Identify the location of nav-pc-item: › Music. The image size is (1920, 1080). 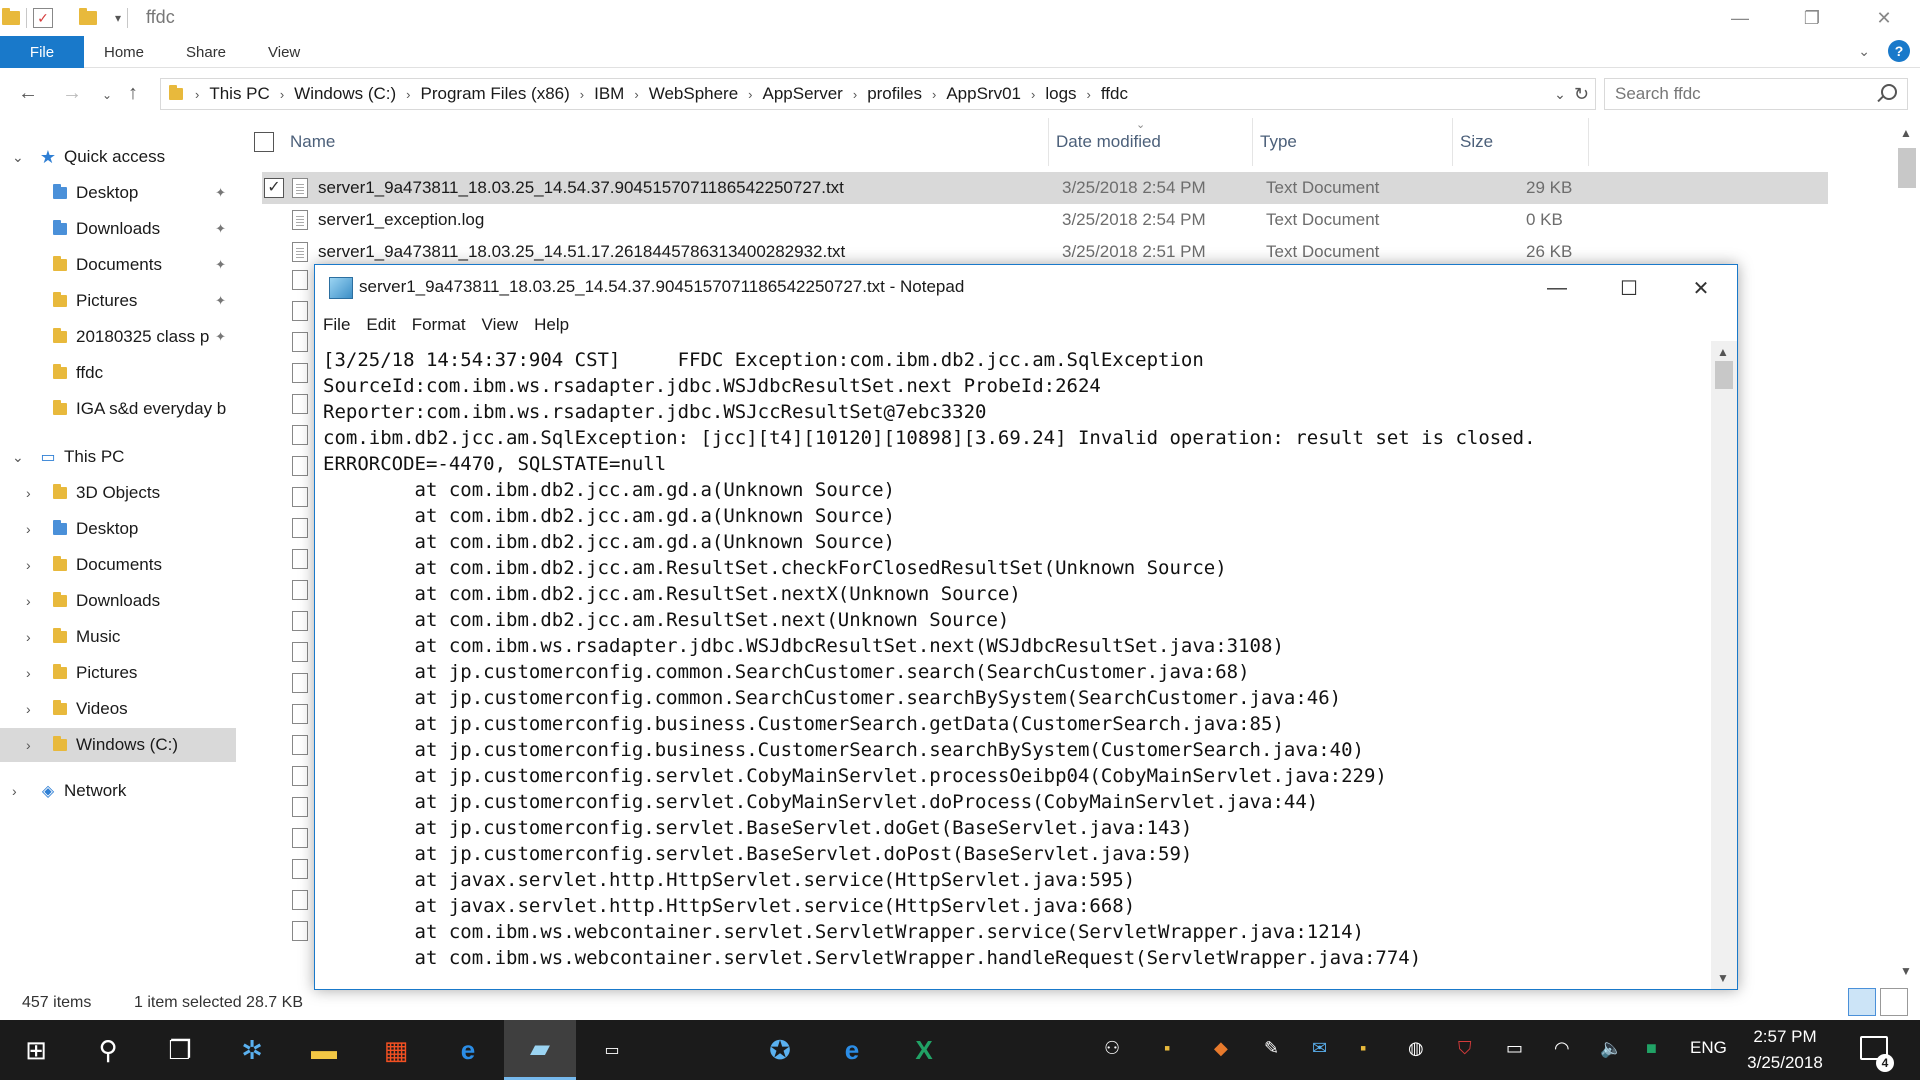
(118, 637).